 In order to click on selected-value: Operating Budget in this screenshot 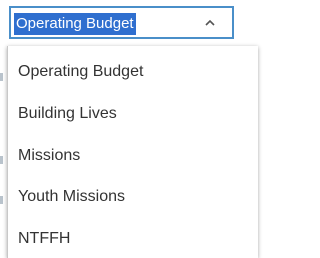, I will do `click(75, 24)`.